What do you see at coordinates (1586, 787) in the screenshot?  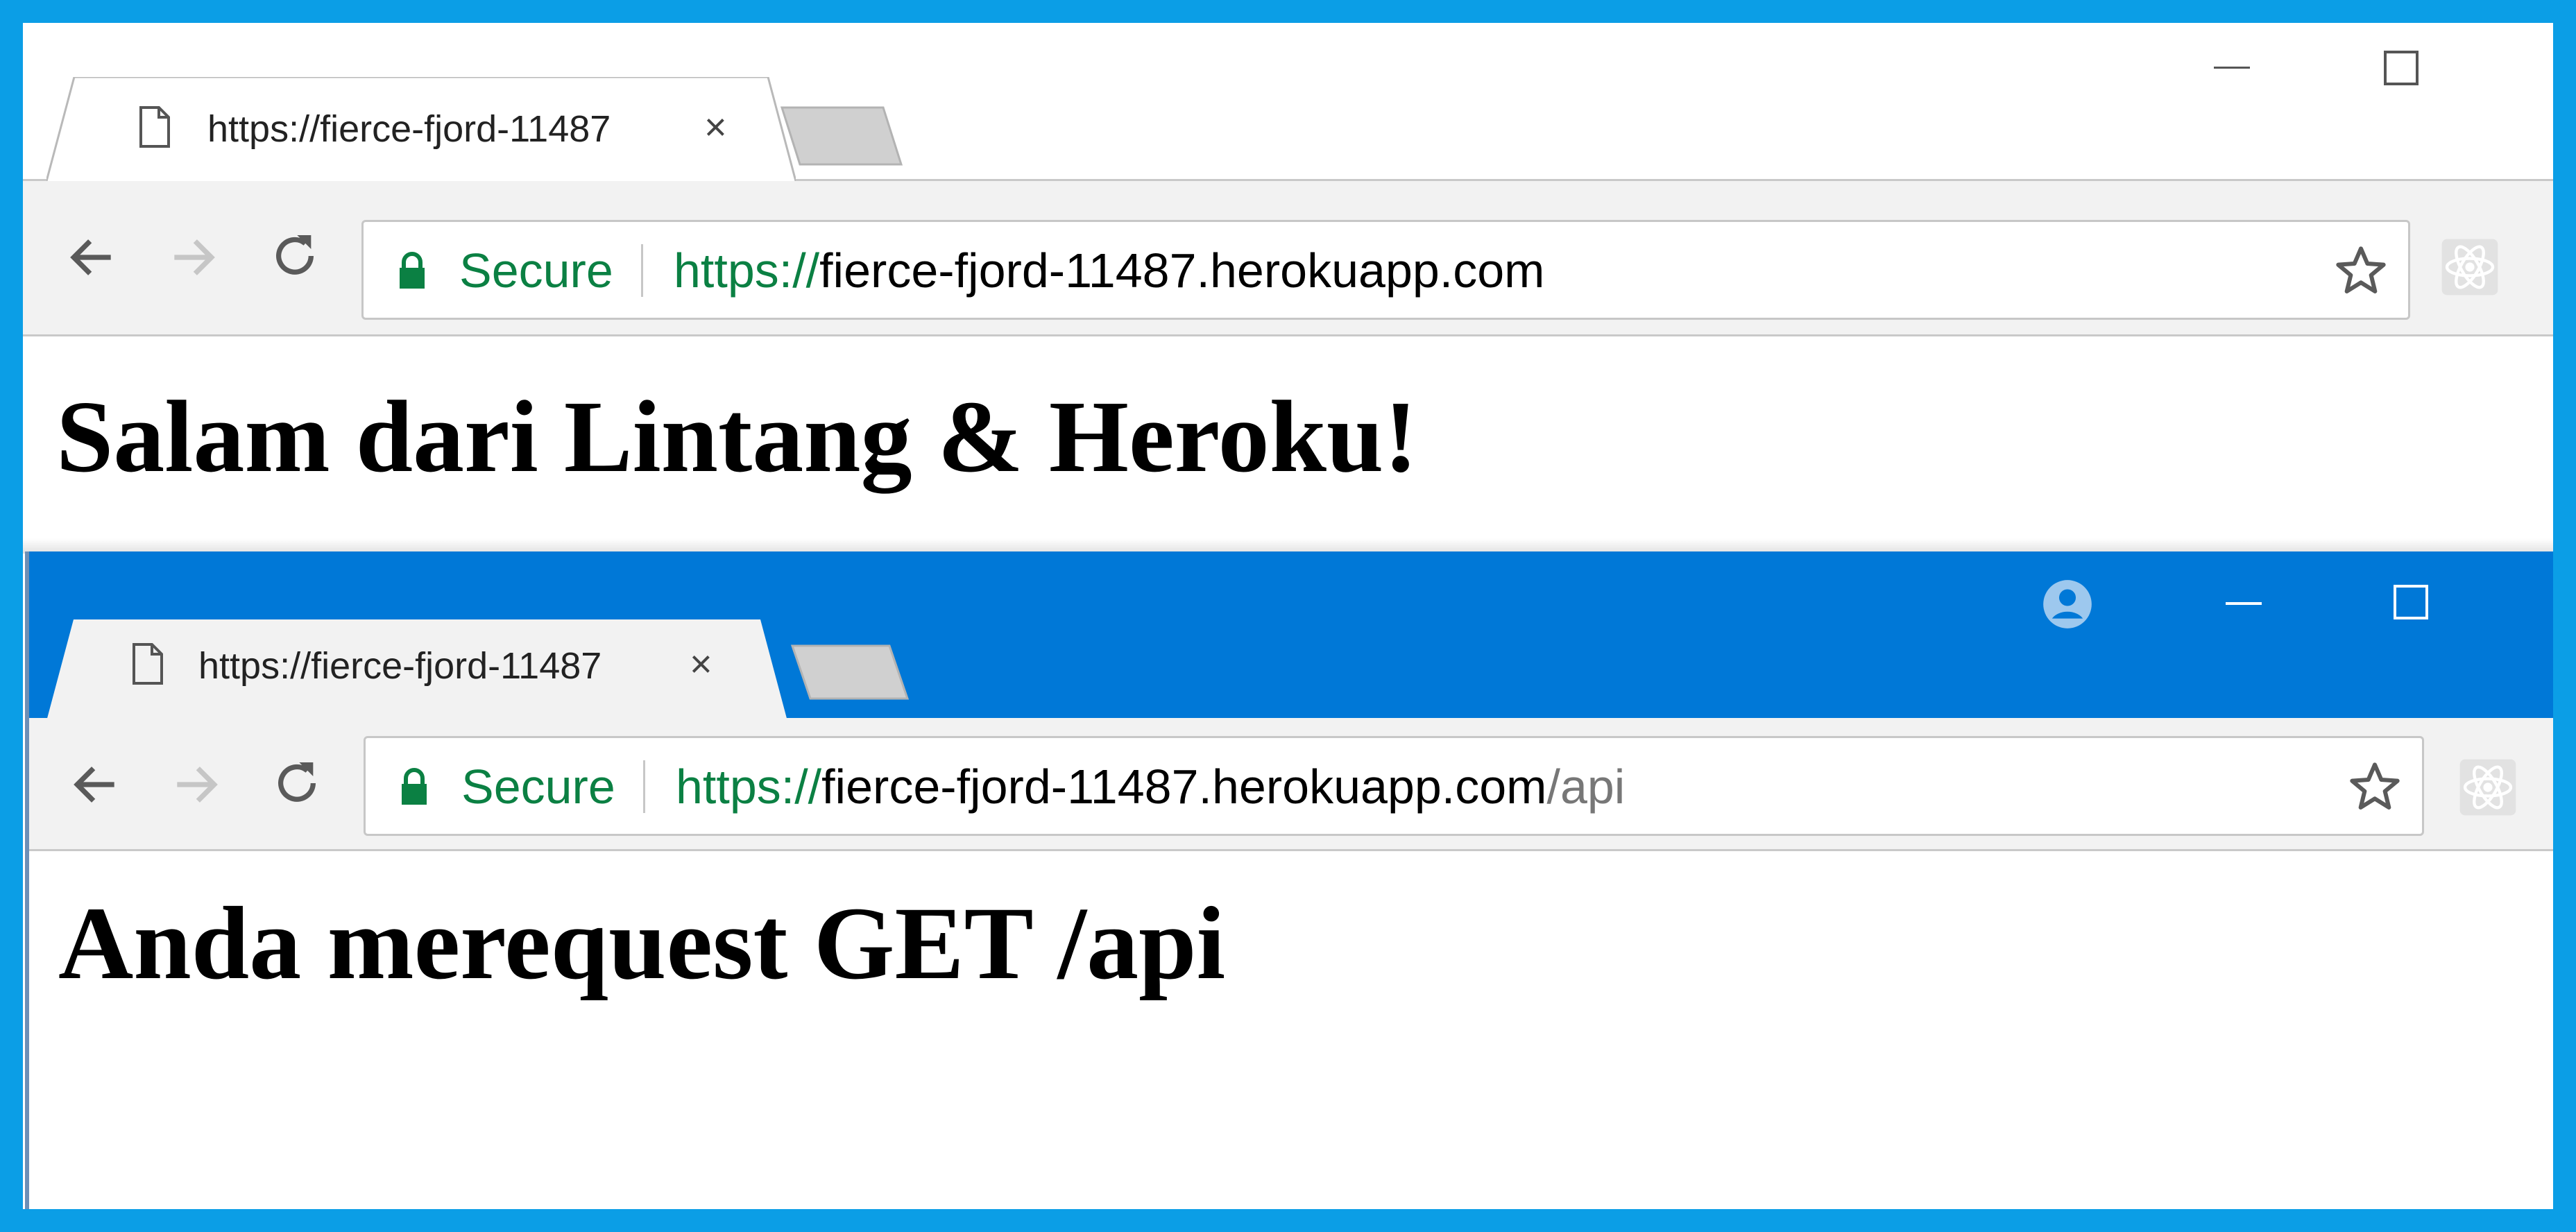 I see `url-path: /api` at bounding box center [1586, 787].